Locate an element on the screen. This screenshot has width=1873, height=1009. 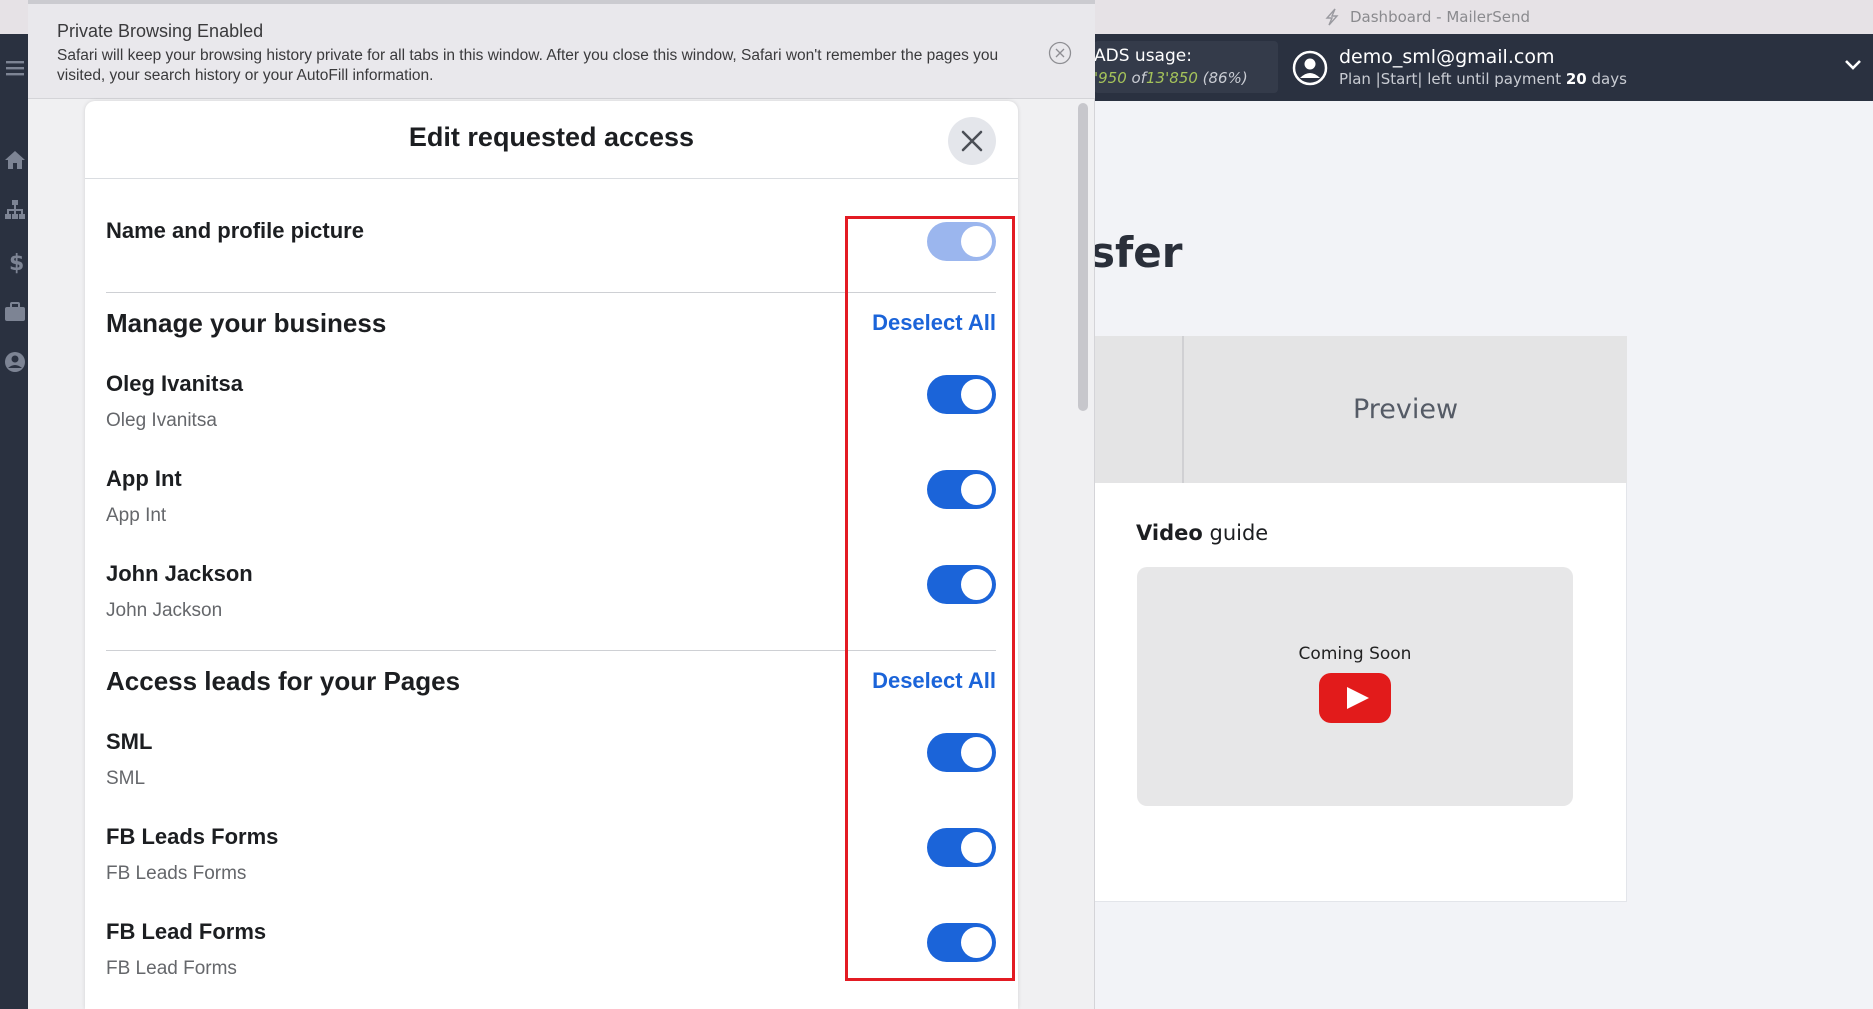
user-plan: Plan |Start| left until payment 20 days is located at coordinates (1483, 79).